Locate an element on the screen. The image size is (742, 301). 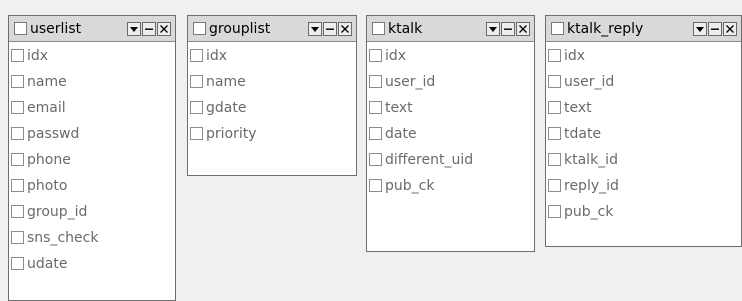
column-row: udate is located at coordinates (91, 265).